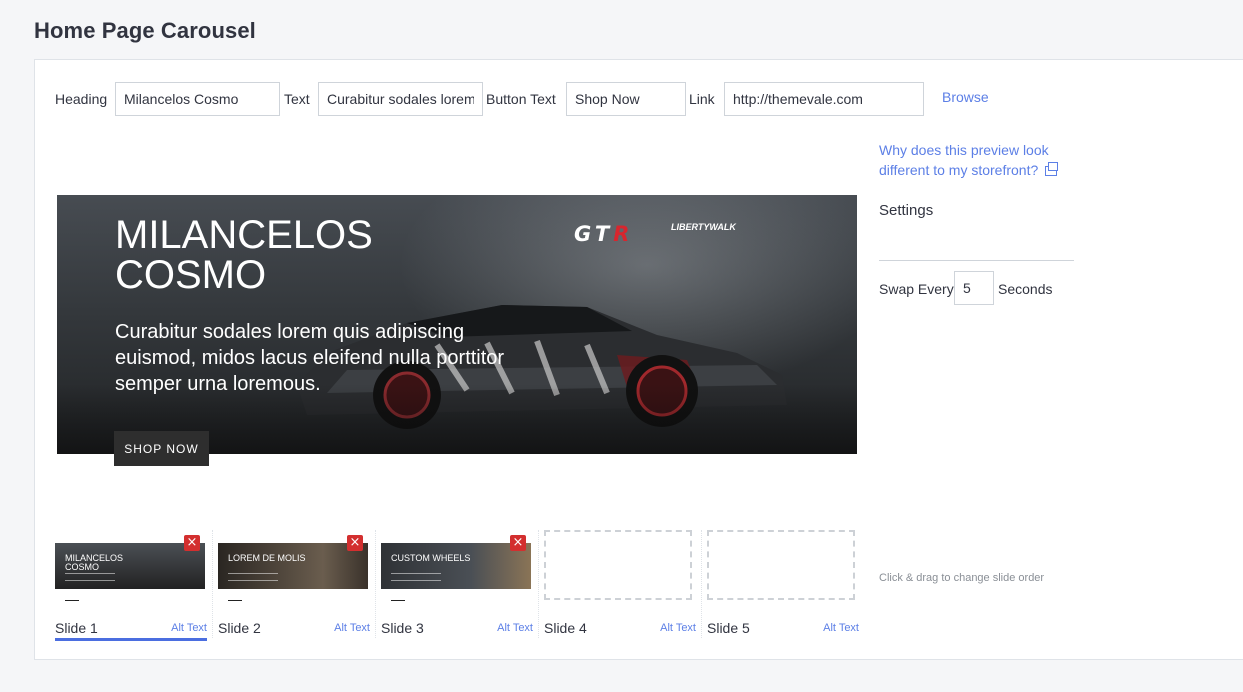  What do you see at coordinates (402, 628) in the screenshot?
I see `slide-name: Slide 3` at bounding box center [402, 628].